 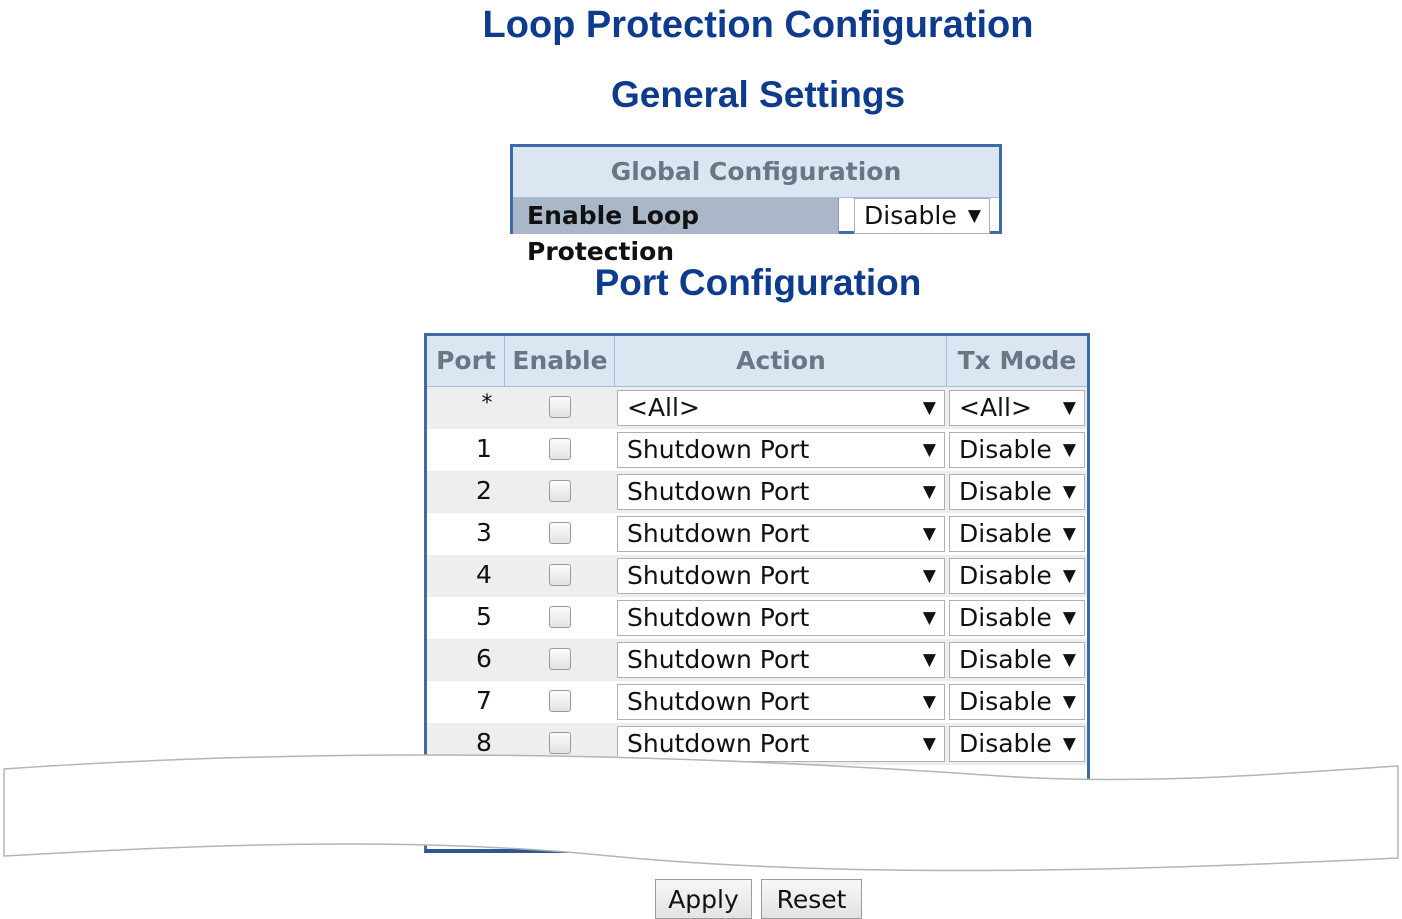 I want to click on enable-loop-protection-value: Disable, so click(x=910, y=215).